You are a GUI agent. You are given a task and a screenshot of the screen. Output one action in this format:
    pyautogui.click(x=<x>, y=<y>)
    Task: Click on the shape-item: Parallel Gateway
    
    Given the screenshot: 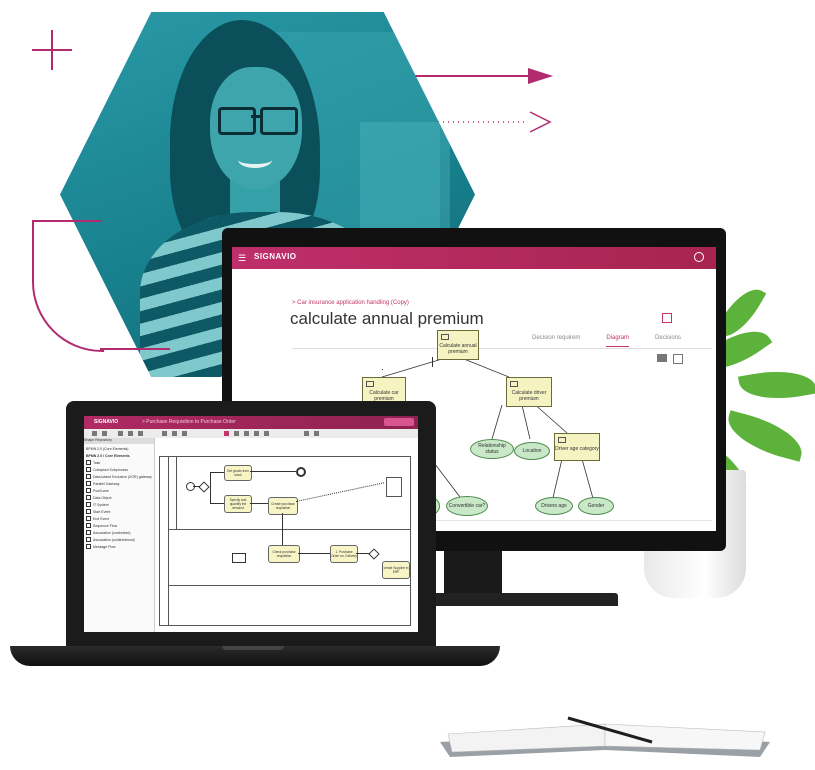 What is the action you would take?
    pyautogui.click(x=119, y=483)
    